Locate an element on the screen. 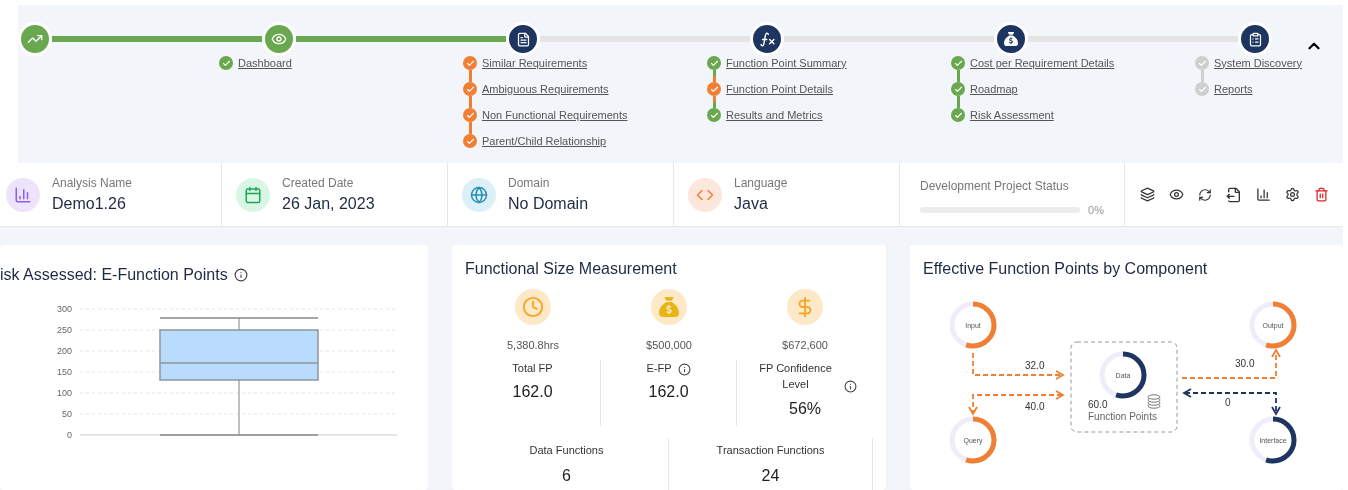 Image resolution: width=1348 pixels, height=490 pixels. flow-label: 30.0 is located at coordinates (1245, 363).